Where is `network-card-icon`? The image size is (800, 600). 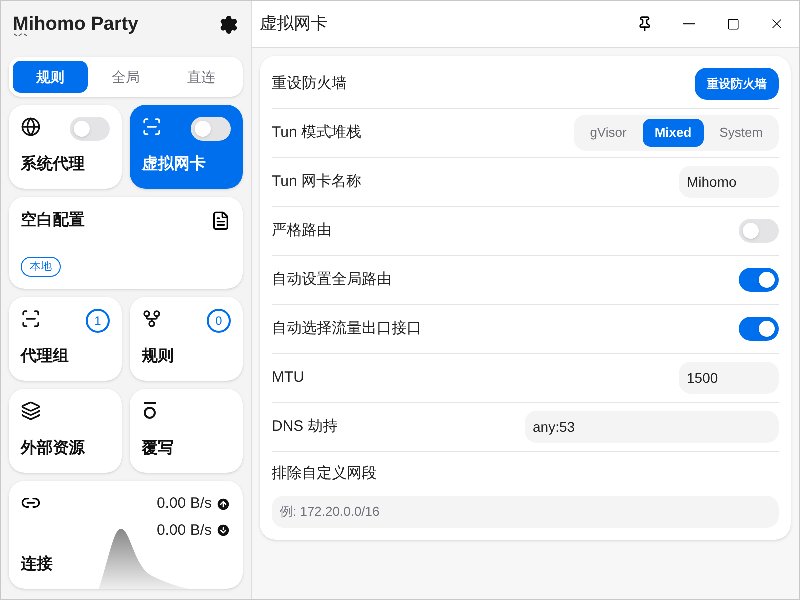
network-card-icon is located at coordinates (152, 127).